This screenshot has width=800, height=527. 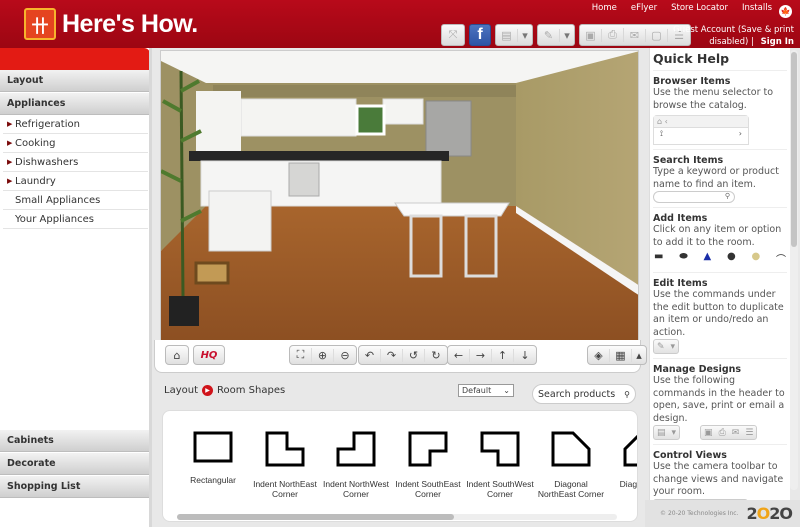 I want to click on home-icon: ⌂, so click(x=177, y=355).